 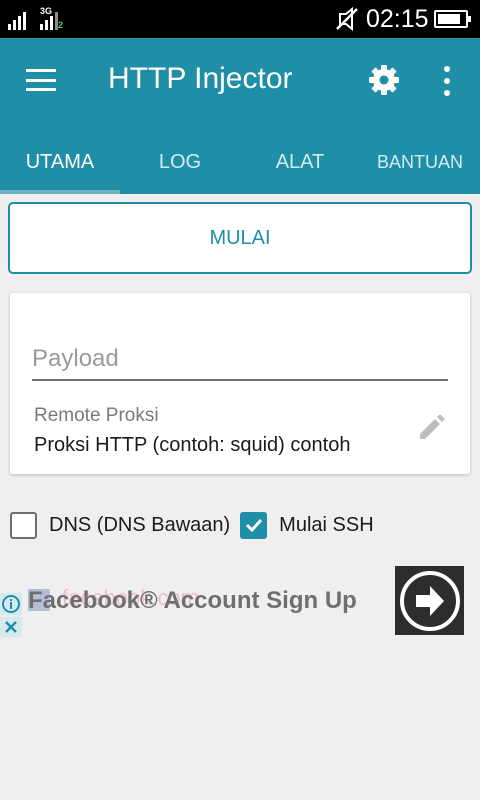 What do you see at coordinates (41, 80) in the screenshot?
I see `menu-icon` at bounding box center [41, 80].